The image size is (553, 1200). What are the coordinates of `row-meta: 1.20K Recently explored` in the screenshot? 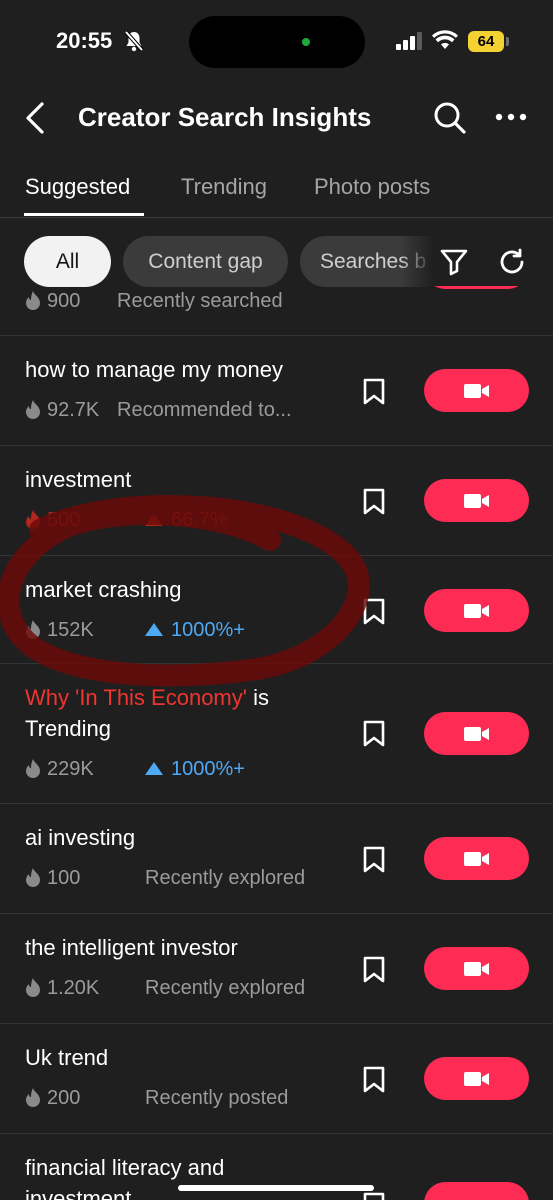 It's located at (165, 990).